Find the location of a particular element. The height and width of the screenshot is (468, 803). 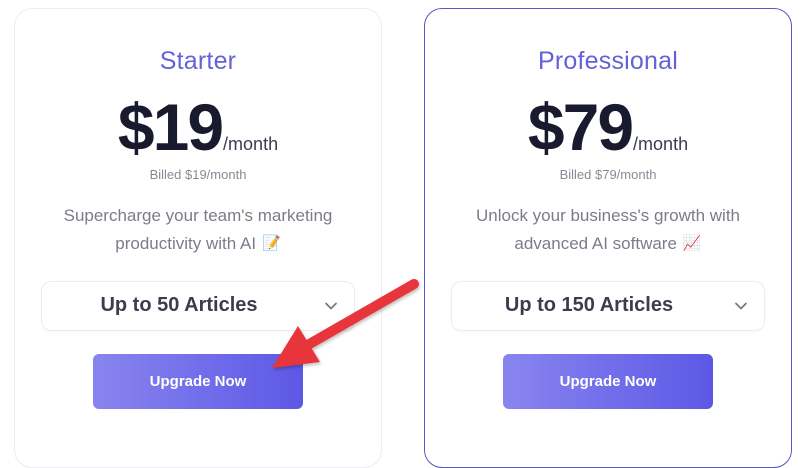

chart-increasing-icon: 📈 is located at coordinates (692, 243).